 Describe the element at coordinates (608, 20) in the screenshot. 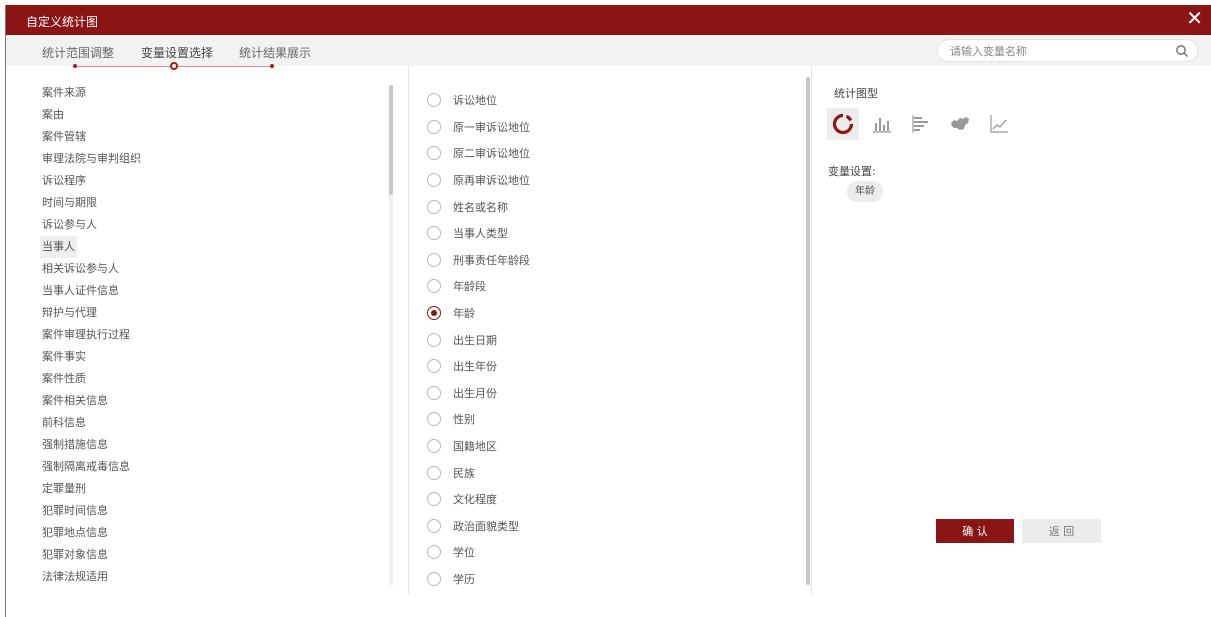

I see `title-bar: 自定义统计图 ✕` at that location.